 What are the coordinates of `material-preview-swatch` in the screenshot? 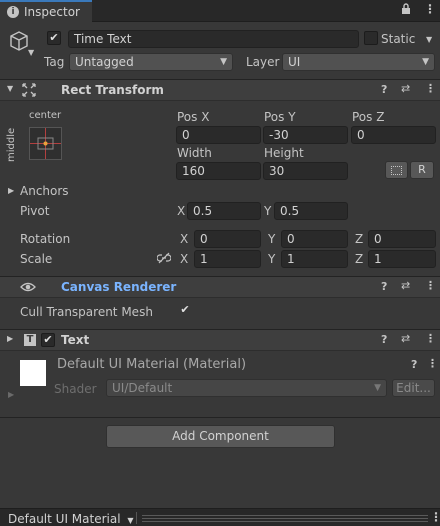 It's located at (33, 373).